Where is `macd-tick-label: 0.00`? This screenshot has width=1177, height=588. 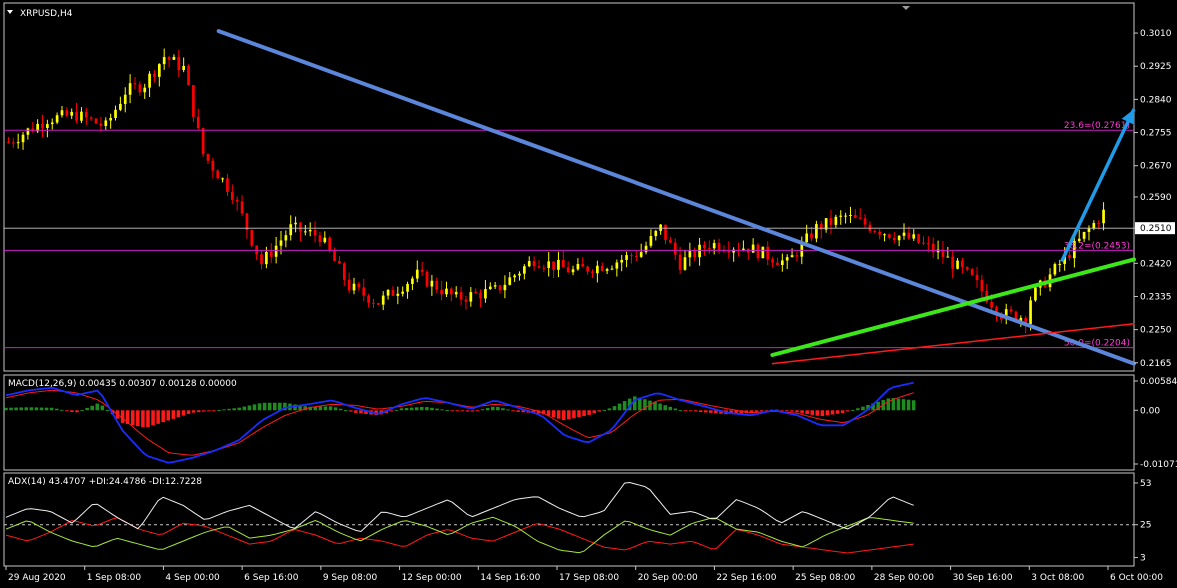 macd-tick-label: 0.00 is located at coordinates (1150, 411).